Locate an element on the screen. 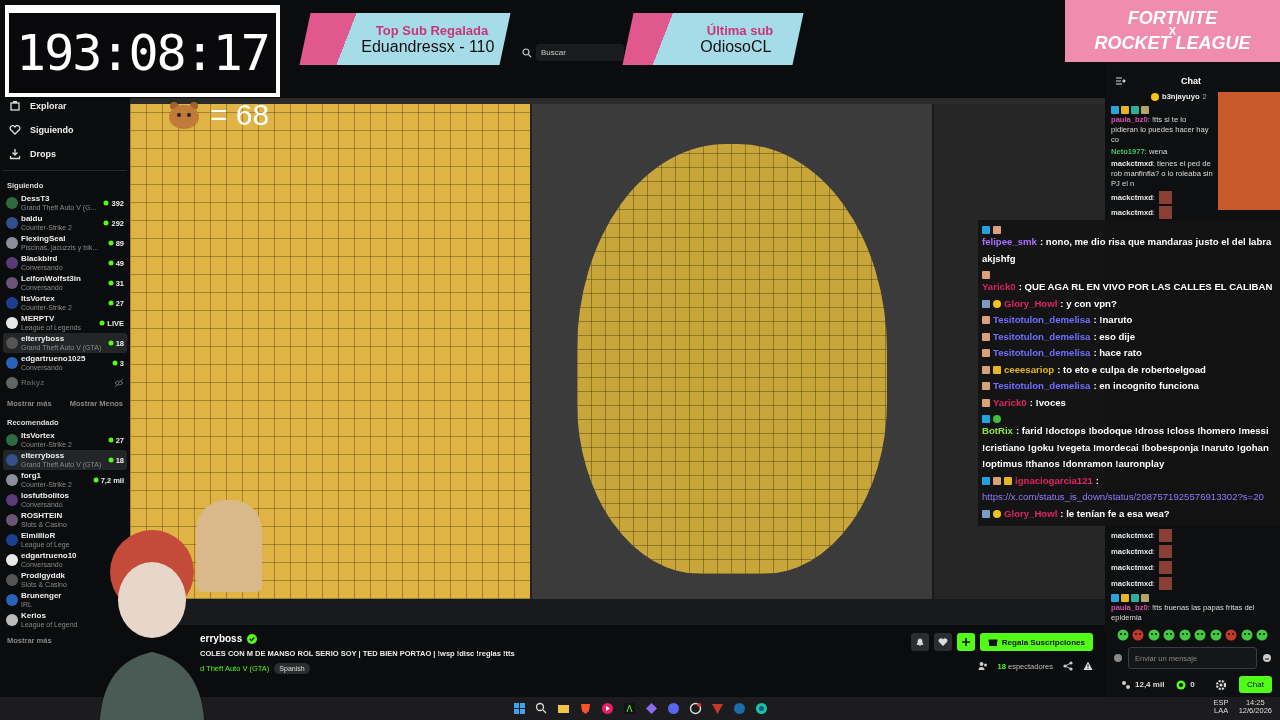 Image resolution: width=1280 pixels, height=720 pixels. chat-message: Tesitotulon_demelisa : en incognito funciona is located at coordinates (1096, 386).